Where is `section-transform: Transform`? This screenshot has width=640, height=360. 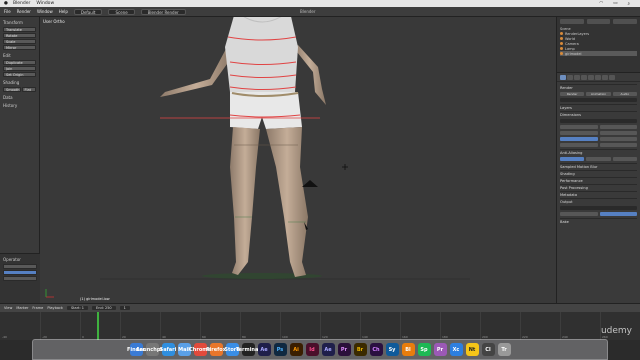 section-transform: Transform is located at coordinates (20, 22).